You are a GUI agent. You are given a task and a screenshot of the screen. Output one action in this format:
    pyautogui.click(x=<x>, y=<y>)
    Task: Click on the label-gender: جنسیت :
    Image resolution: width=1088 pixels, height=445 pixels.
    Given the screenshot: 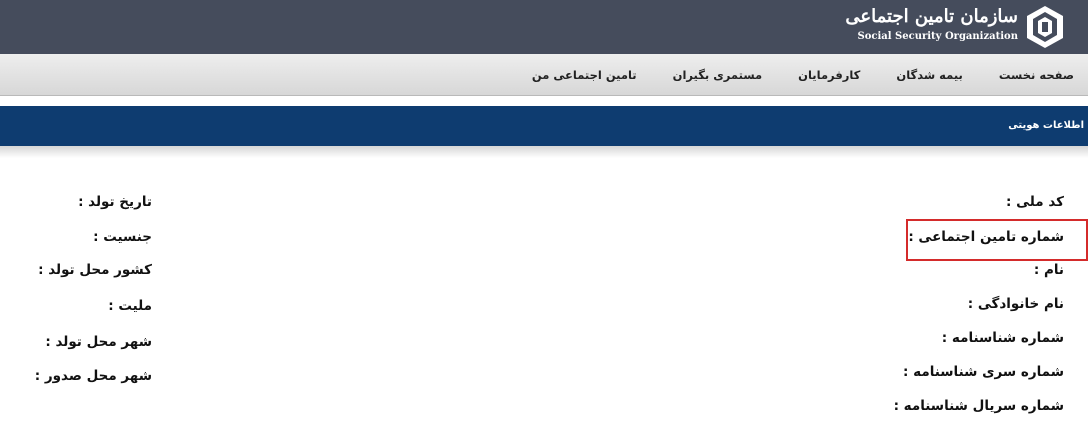 What is the action you would take?
    pyautogui.click(x=122, y=237)
    